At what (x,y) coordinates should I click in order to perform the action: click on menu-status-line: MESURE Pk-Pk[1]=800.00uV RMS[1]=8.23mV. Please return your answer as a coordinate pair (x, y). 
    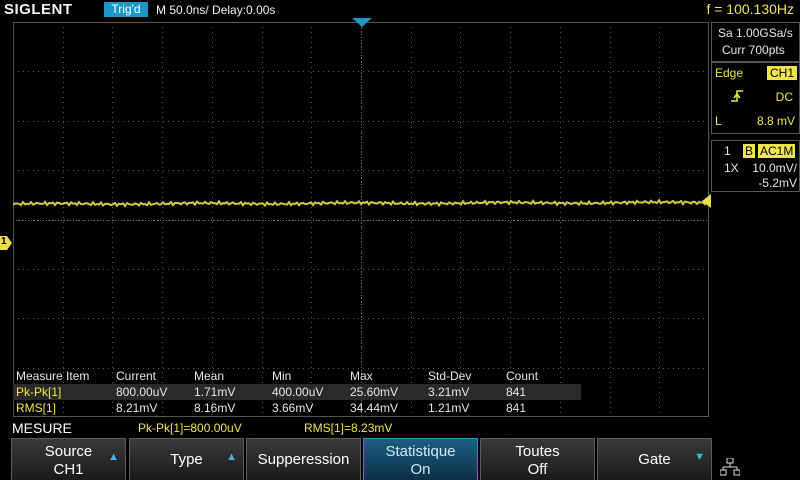
    Looking at the image, I should click on (400, 428).